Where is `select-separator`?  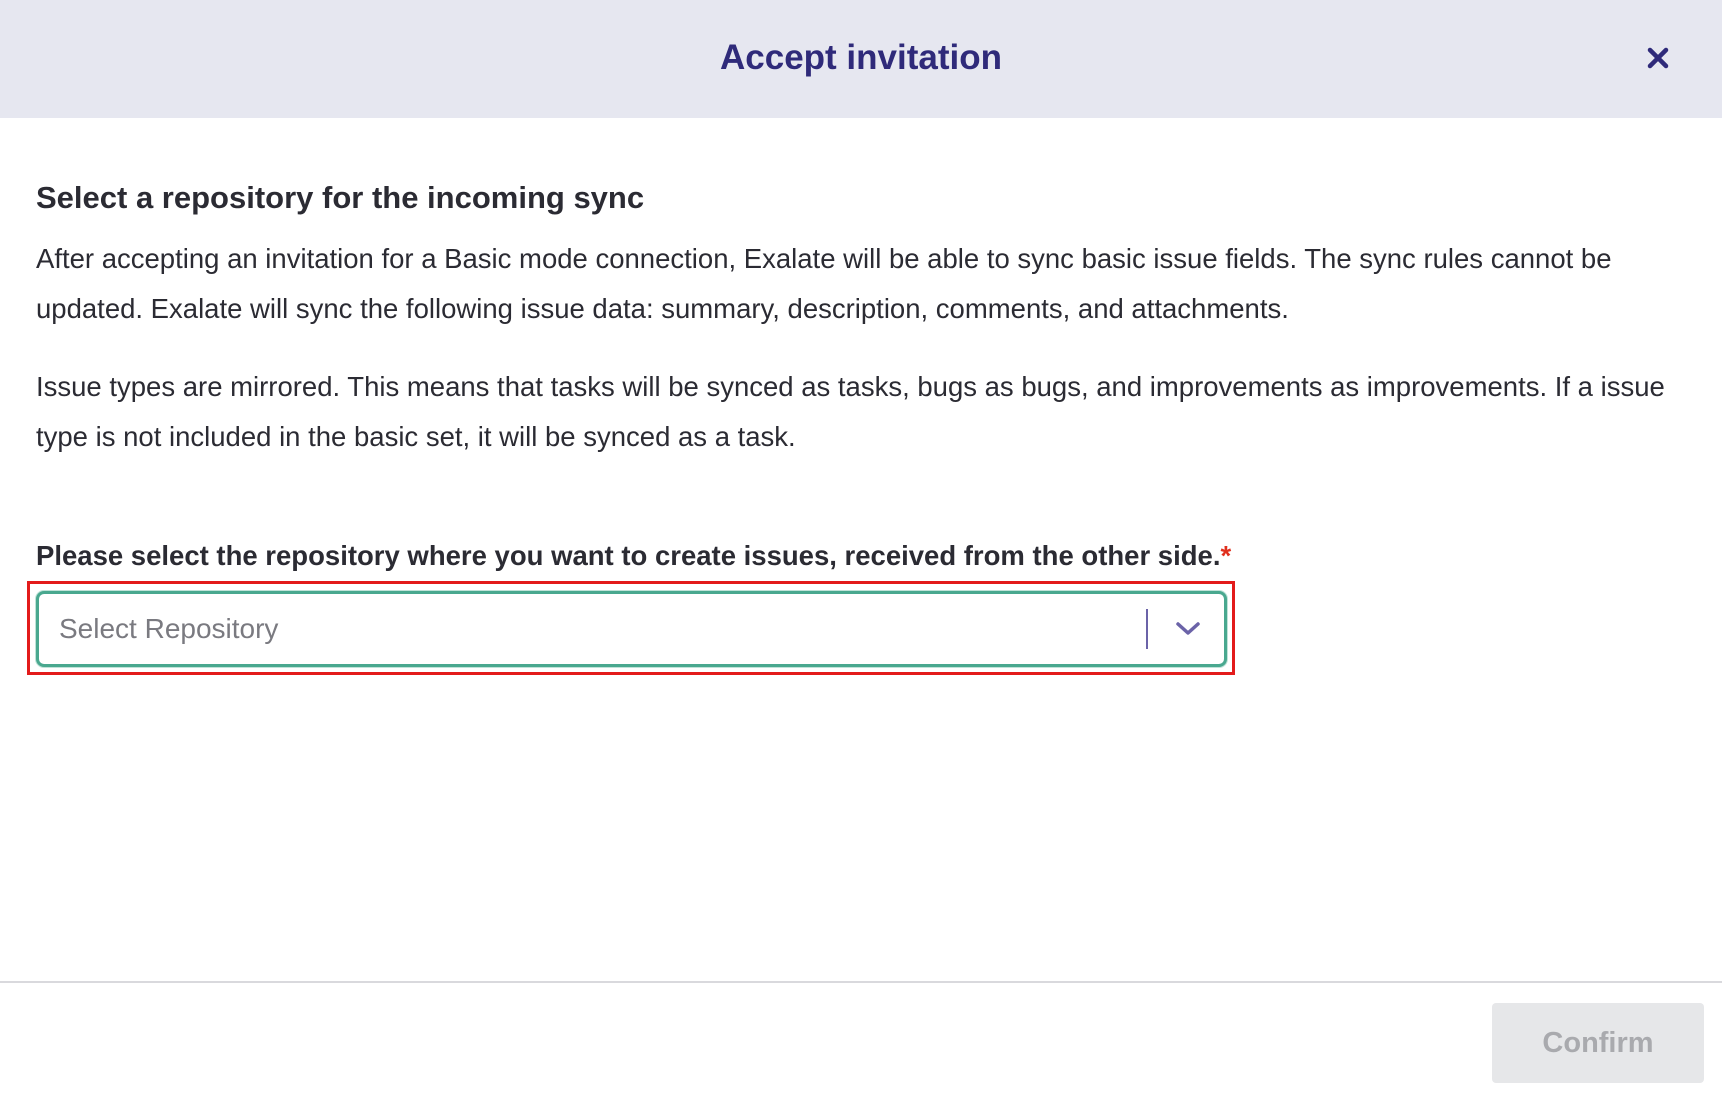 select-separator is located at coordinates (1147, 629).